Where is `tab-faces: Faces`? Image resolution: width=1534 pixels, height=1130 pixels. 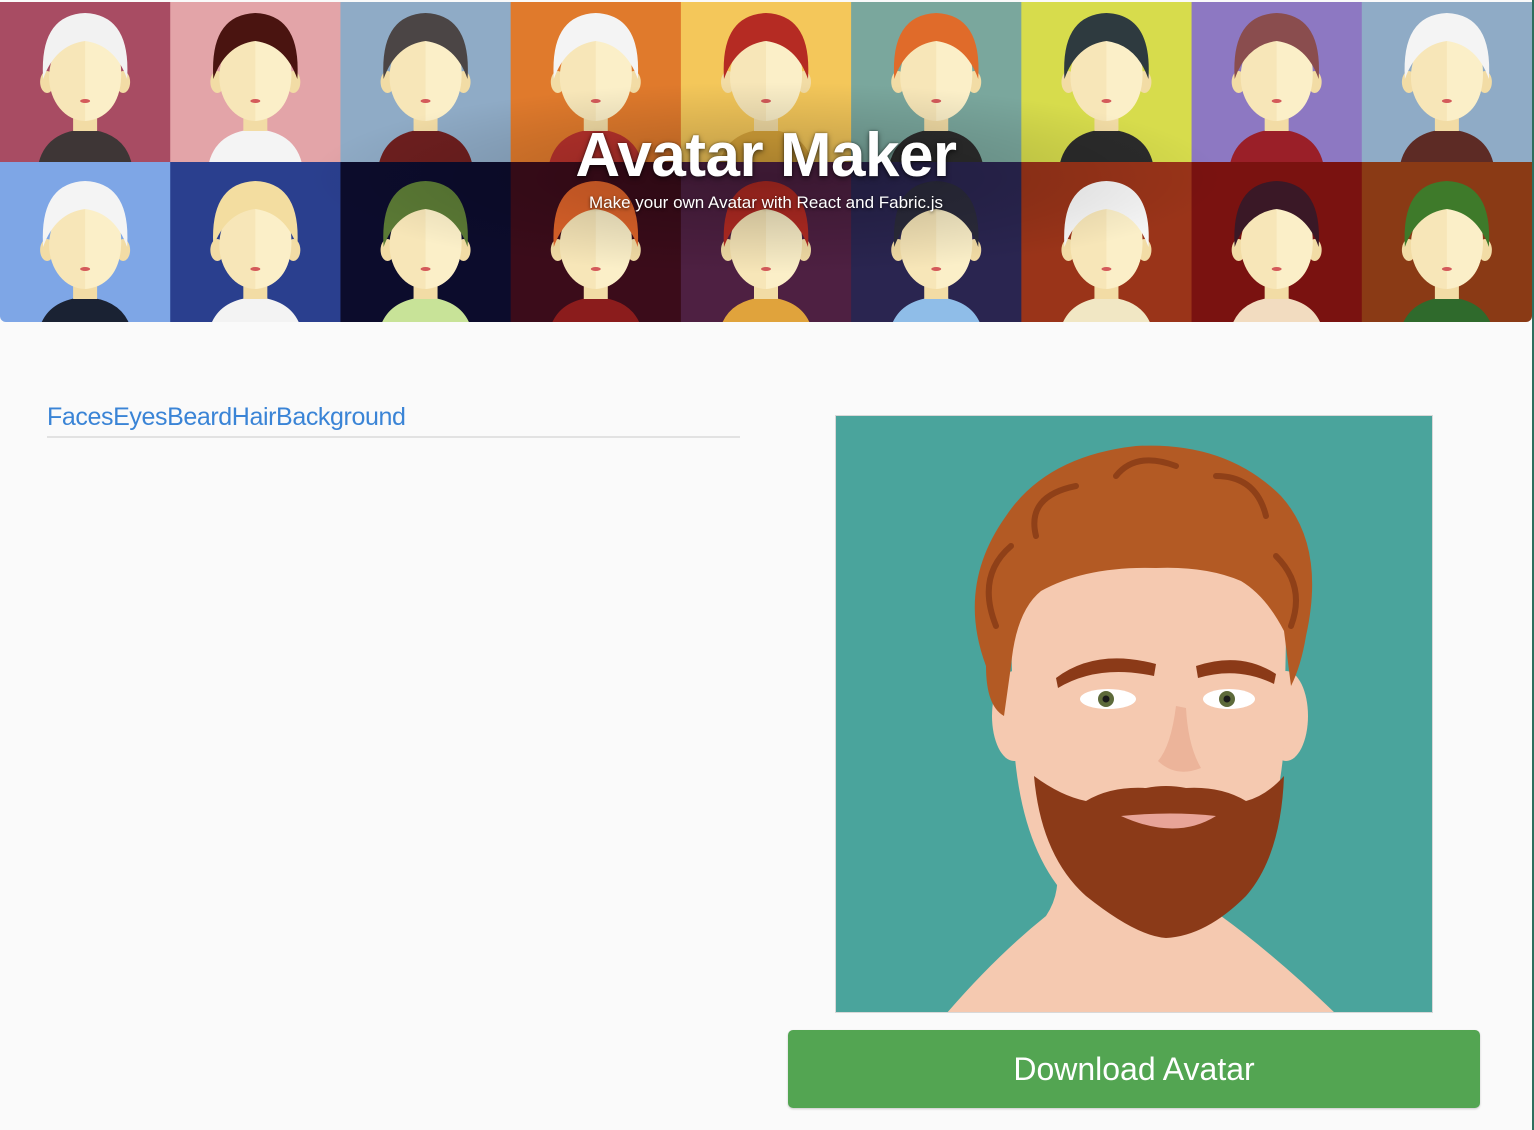
tab-faces: Faces is located at coordinates (80, 418).